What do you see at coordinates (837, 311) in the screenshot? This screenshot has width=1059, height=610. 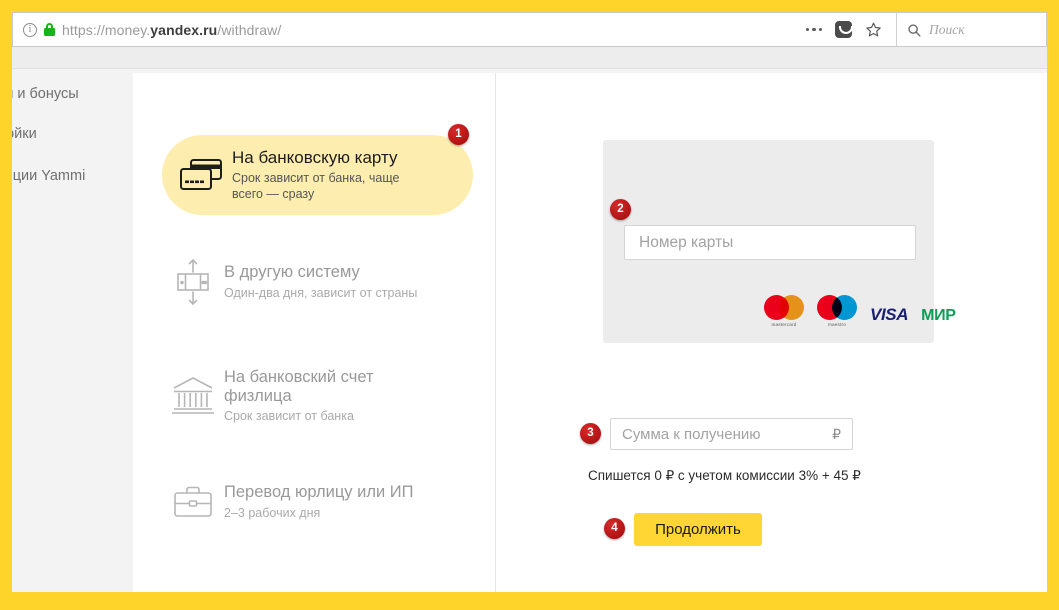 I see `maestro-logo: maestro` at bounding box center [837, 311].